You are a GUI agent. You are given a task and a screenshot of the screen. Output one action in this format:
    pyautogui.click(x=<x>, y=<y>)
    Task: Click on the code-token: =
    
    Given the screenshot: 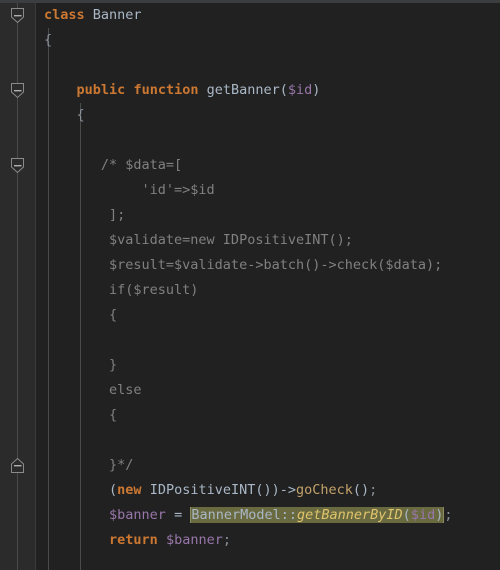 What is the action you would take?
    pyautogui.click(x=178, y=515)
    